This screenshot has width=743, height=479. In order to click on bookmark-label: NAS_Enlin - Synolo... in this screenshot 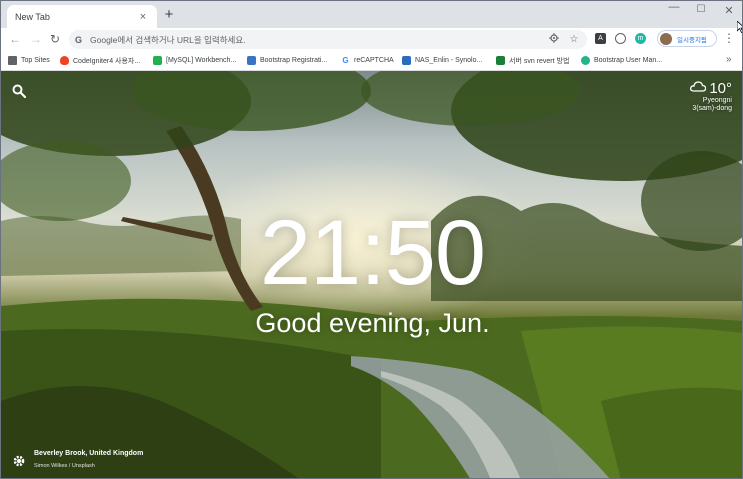, I will do `click(449, 60)`.